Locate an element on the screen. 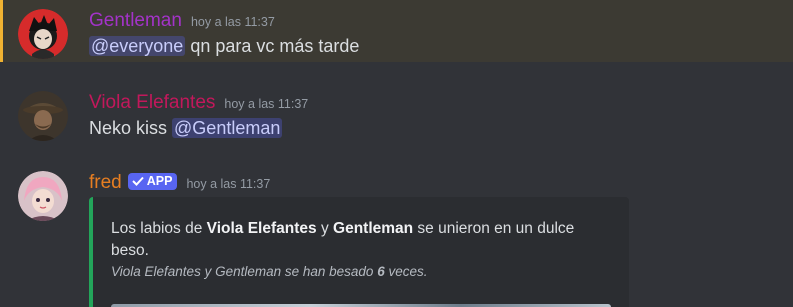 Image resolution: width=793 pixels, height=307 pixels. embed-name-bold: Viola Elefantes is located at coordinates (261, 228).